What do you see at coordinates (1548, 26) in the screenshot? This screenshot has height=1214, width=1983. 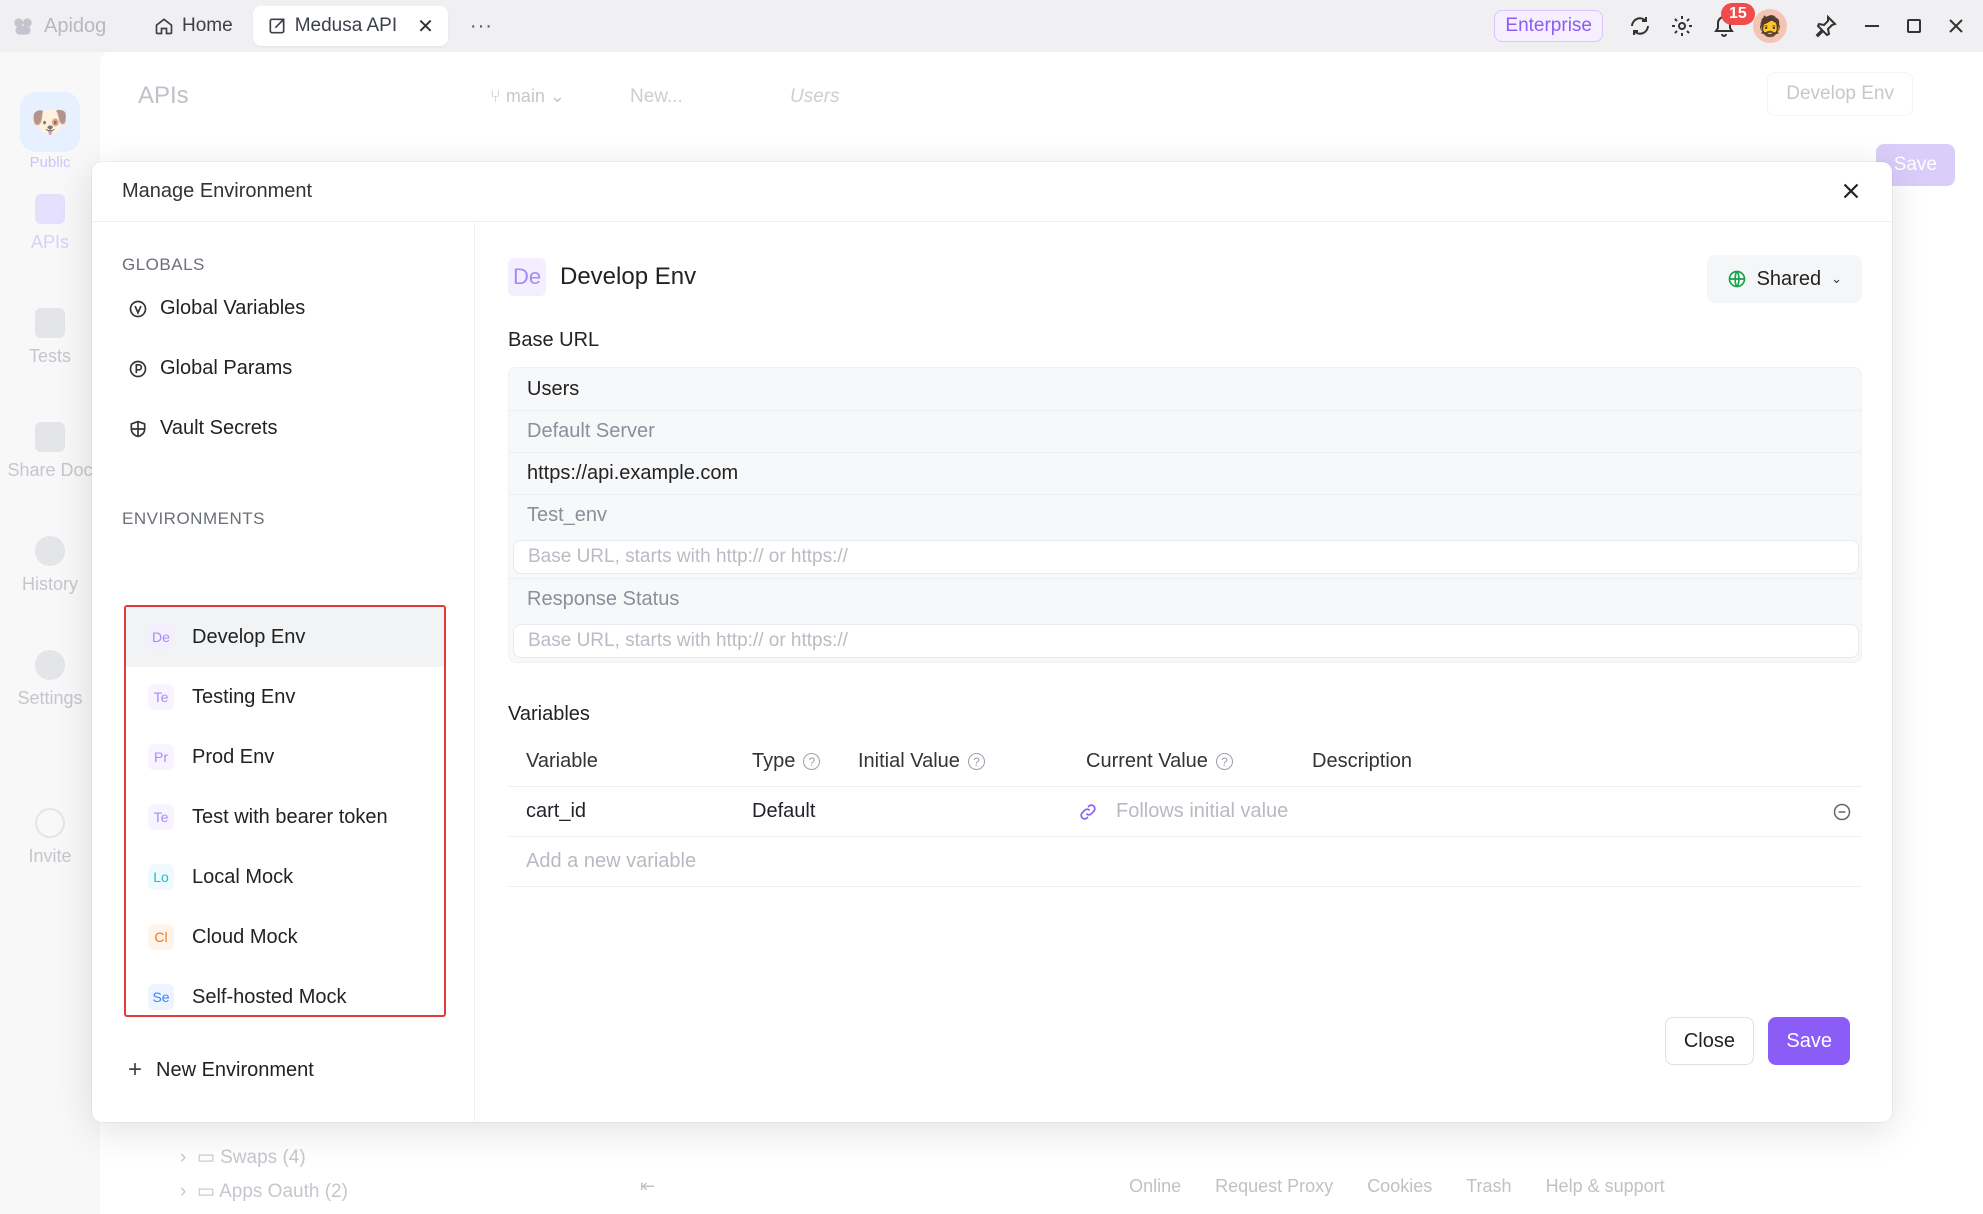 I see `plan-badge: Enterprise` at bounding box center [1548, 26].